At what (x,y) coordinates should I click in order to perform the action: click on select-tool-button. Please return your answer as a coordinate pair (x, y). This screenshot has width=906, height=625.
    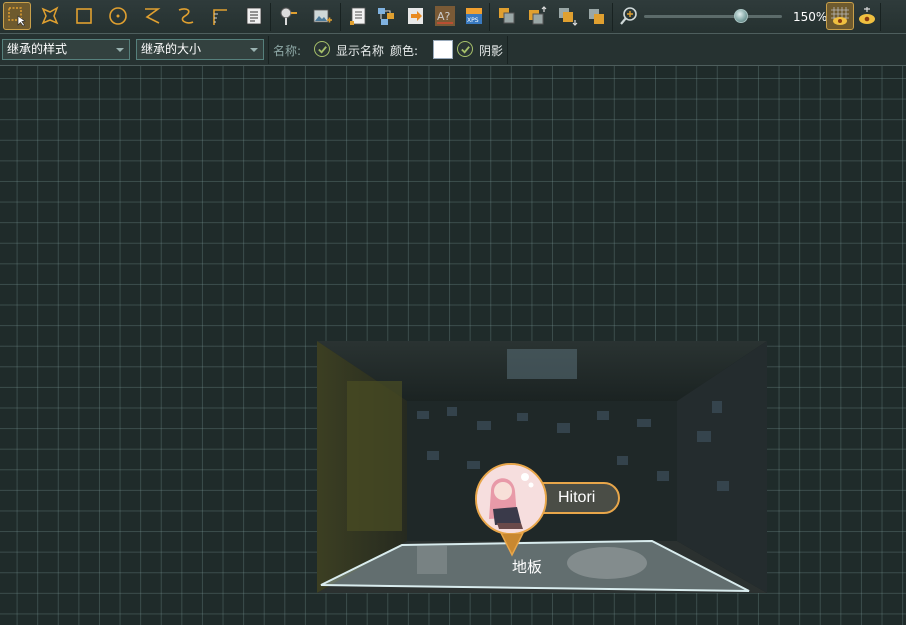
    Looking at the image, I should click on (17, 16).